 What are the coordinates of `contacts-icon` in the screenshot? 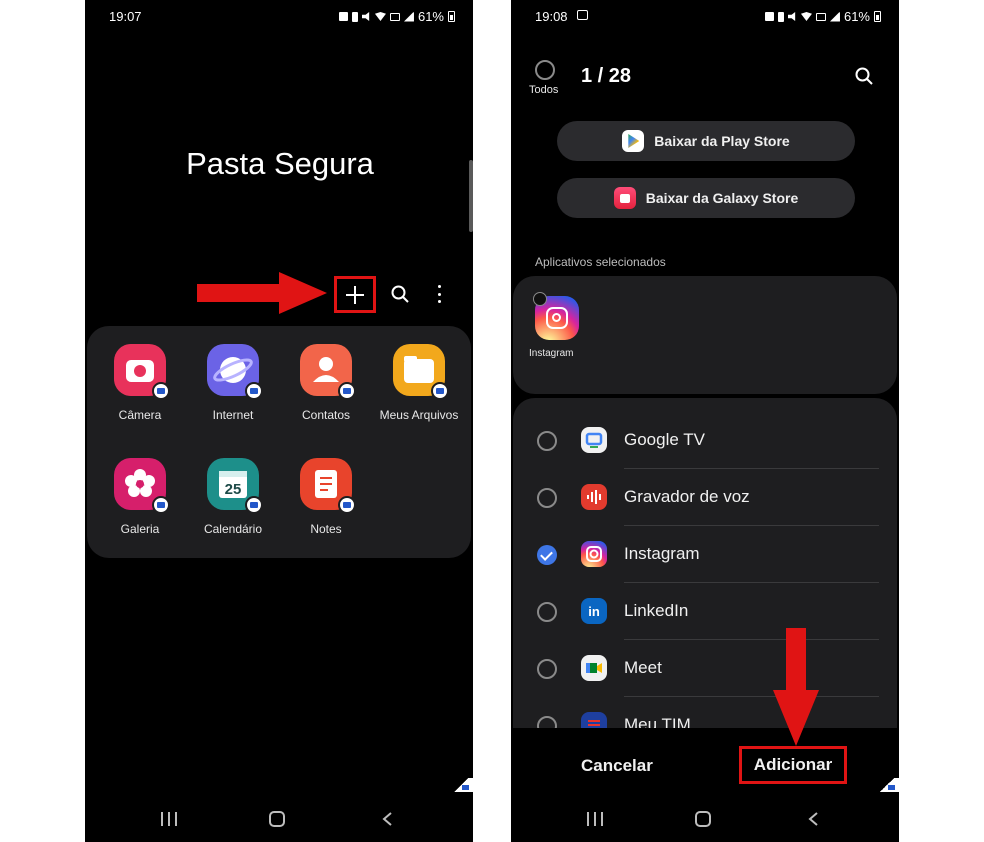 It's located at (328, 372).